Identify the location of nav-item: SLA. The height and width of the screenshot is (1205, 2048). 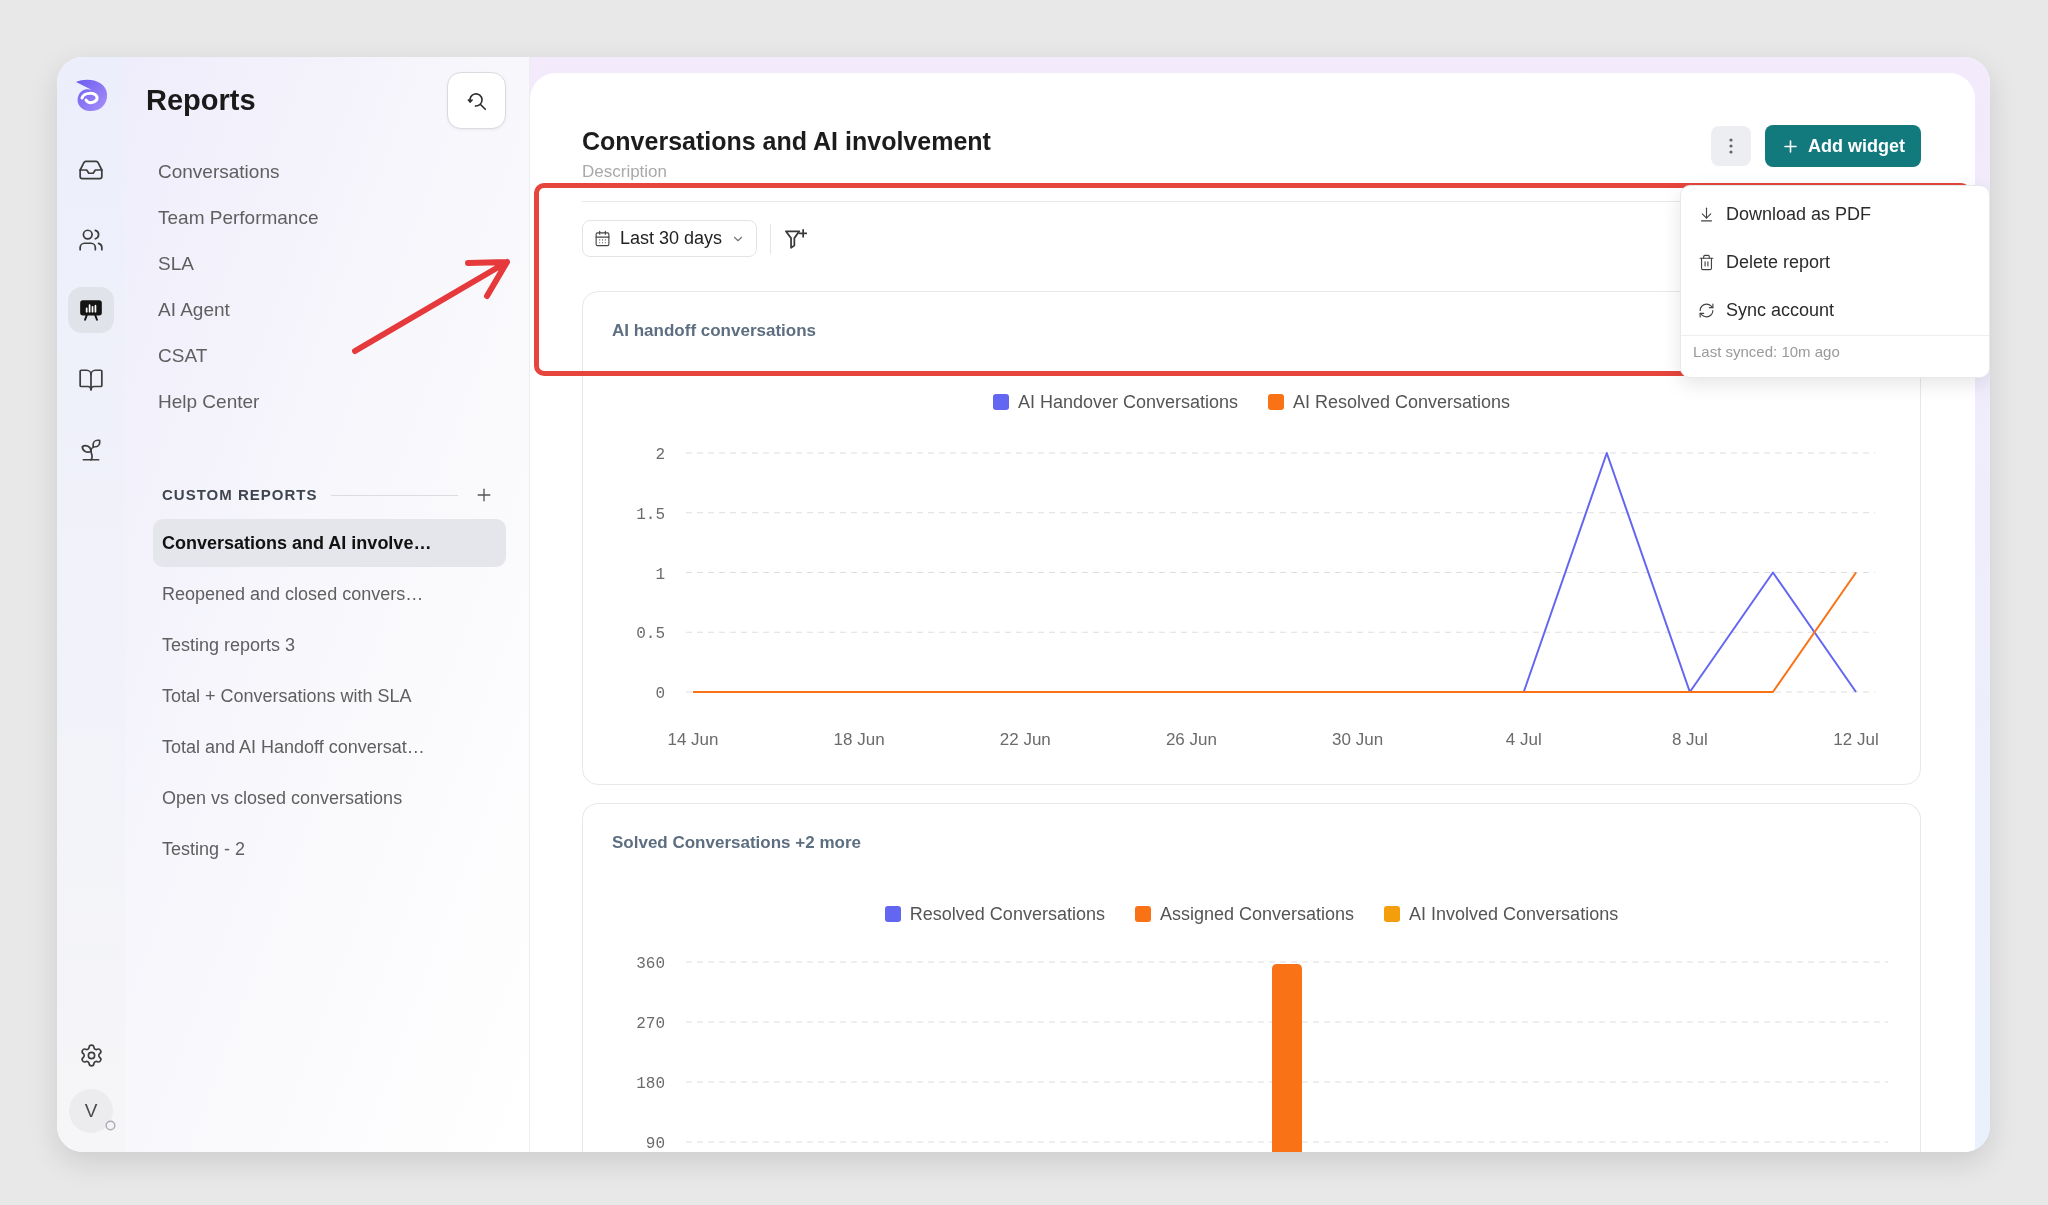
(176, 264).